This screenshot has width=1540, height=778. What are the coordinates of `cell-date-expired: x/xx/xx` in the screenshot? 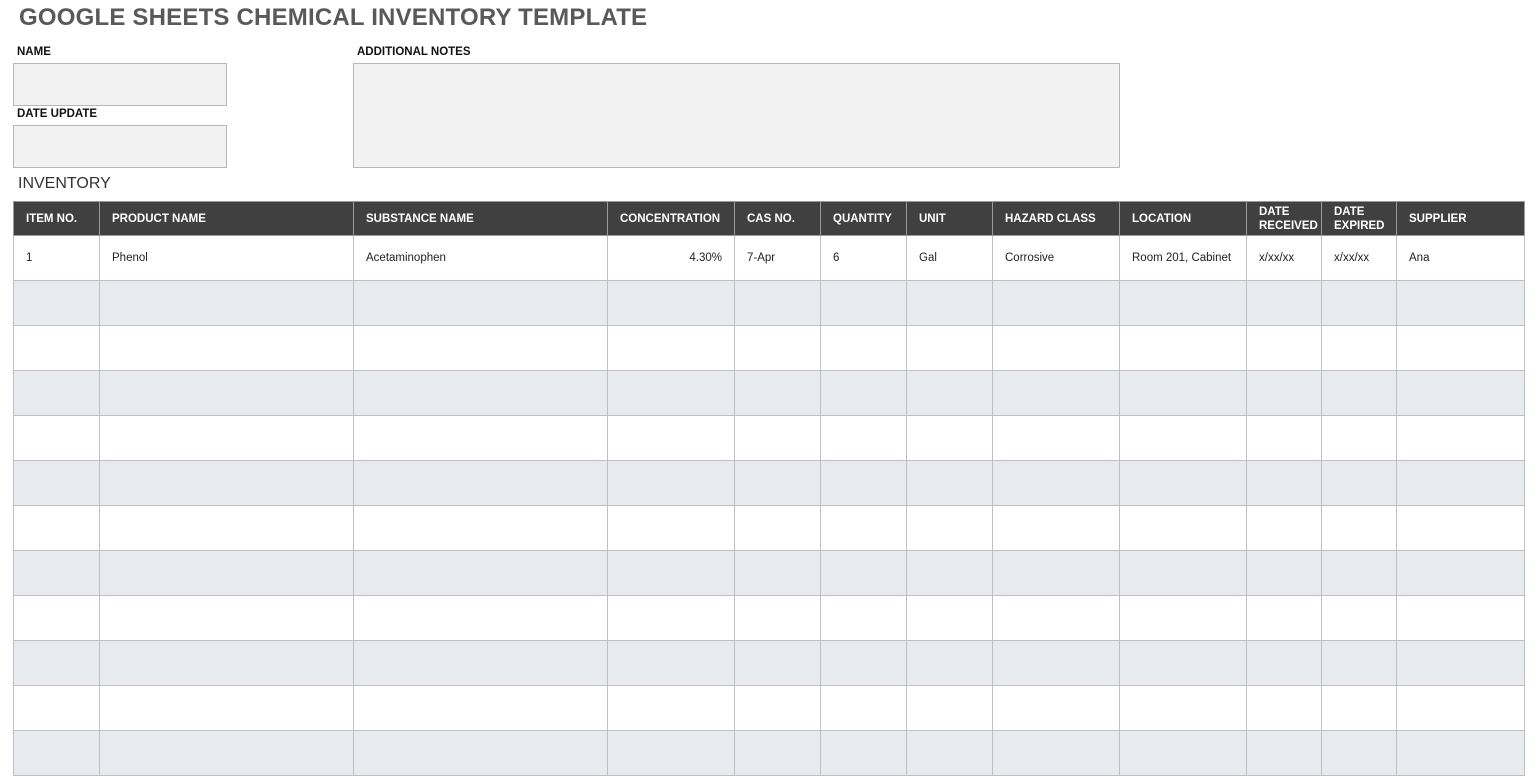 It's located at (1359, 258).